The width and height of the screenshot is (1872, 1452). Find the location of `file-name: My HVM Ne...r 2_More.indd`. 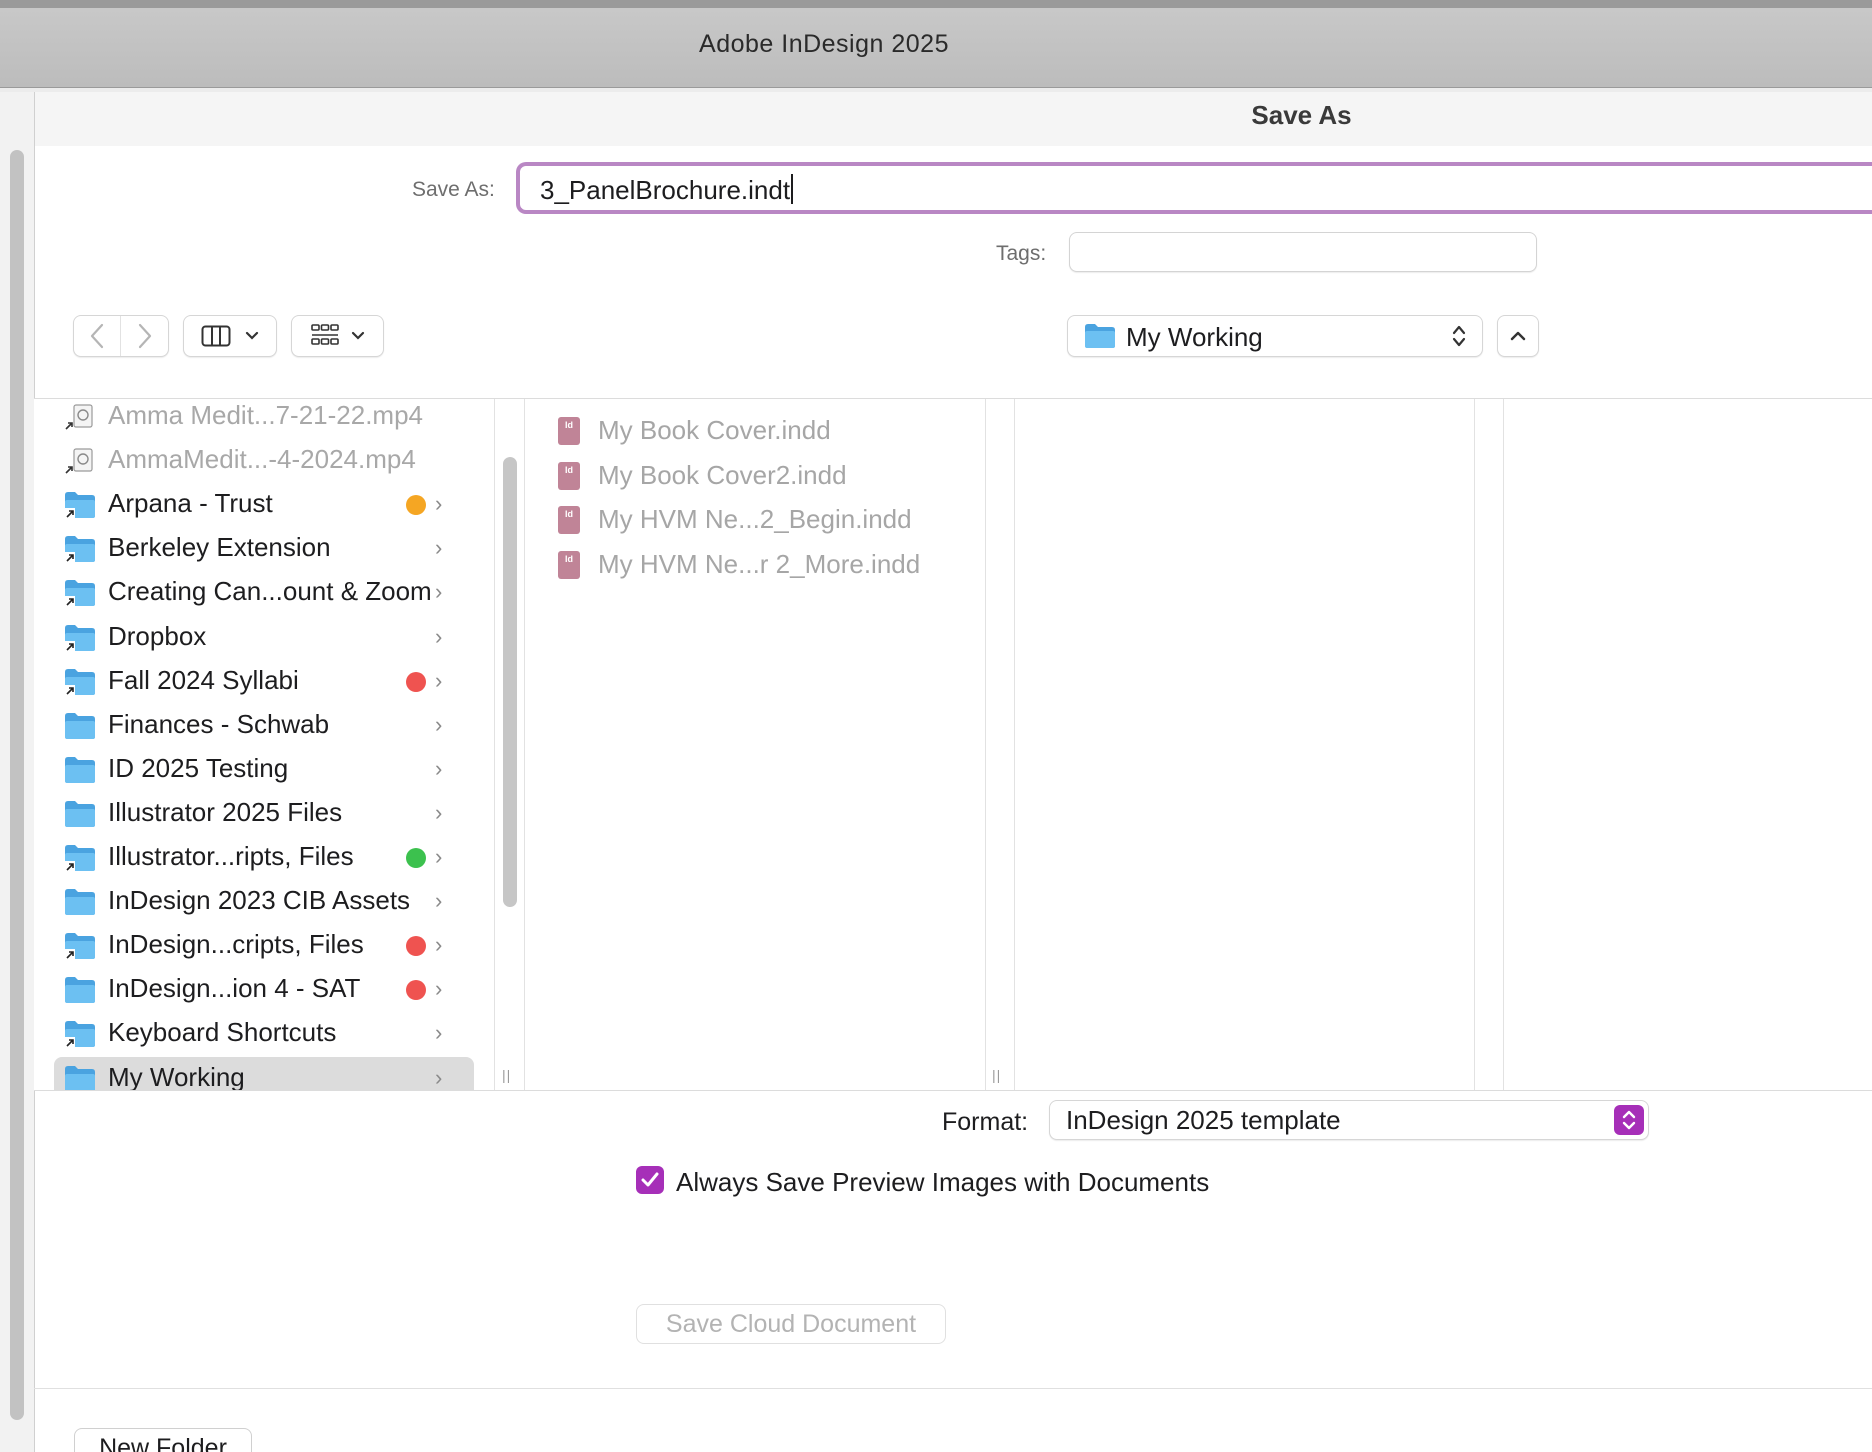

file-name: My HVM Ne...r 2_More.indd is located at coordinates (759, 564).